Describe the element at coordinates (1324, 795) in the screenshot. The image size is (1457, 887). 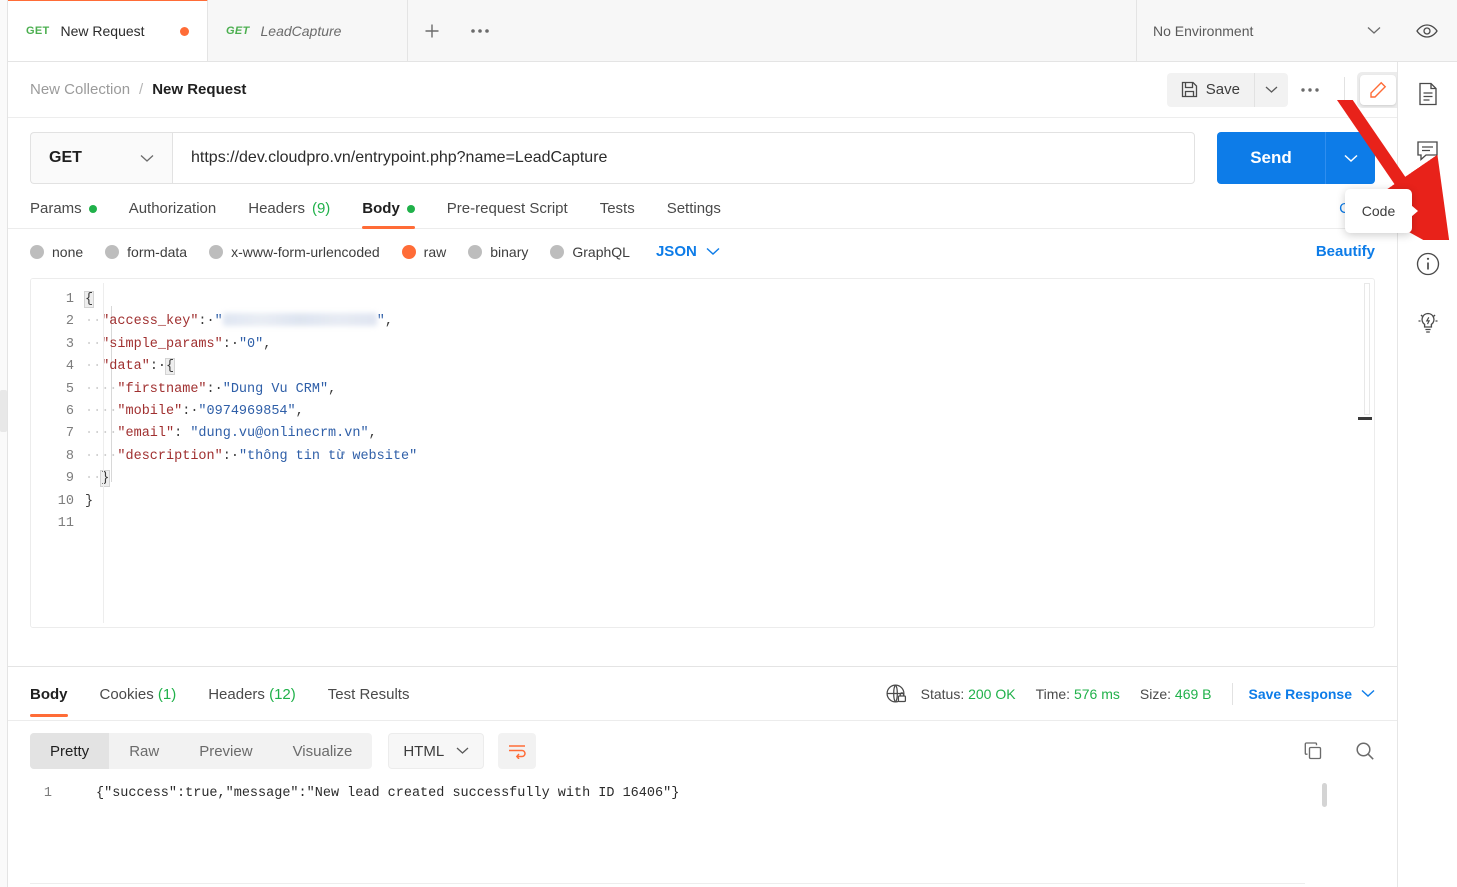
I see `response-vertical-scrollbar` at that location.